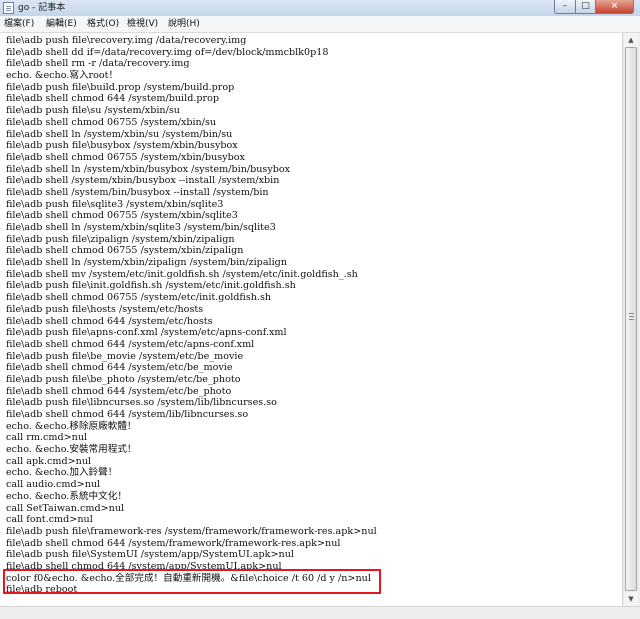 The width and height of the screenshot is (640, 619). Describe the element at coordinates (615, 7) in the screenshot. I see `close-button: ×` at that location.